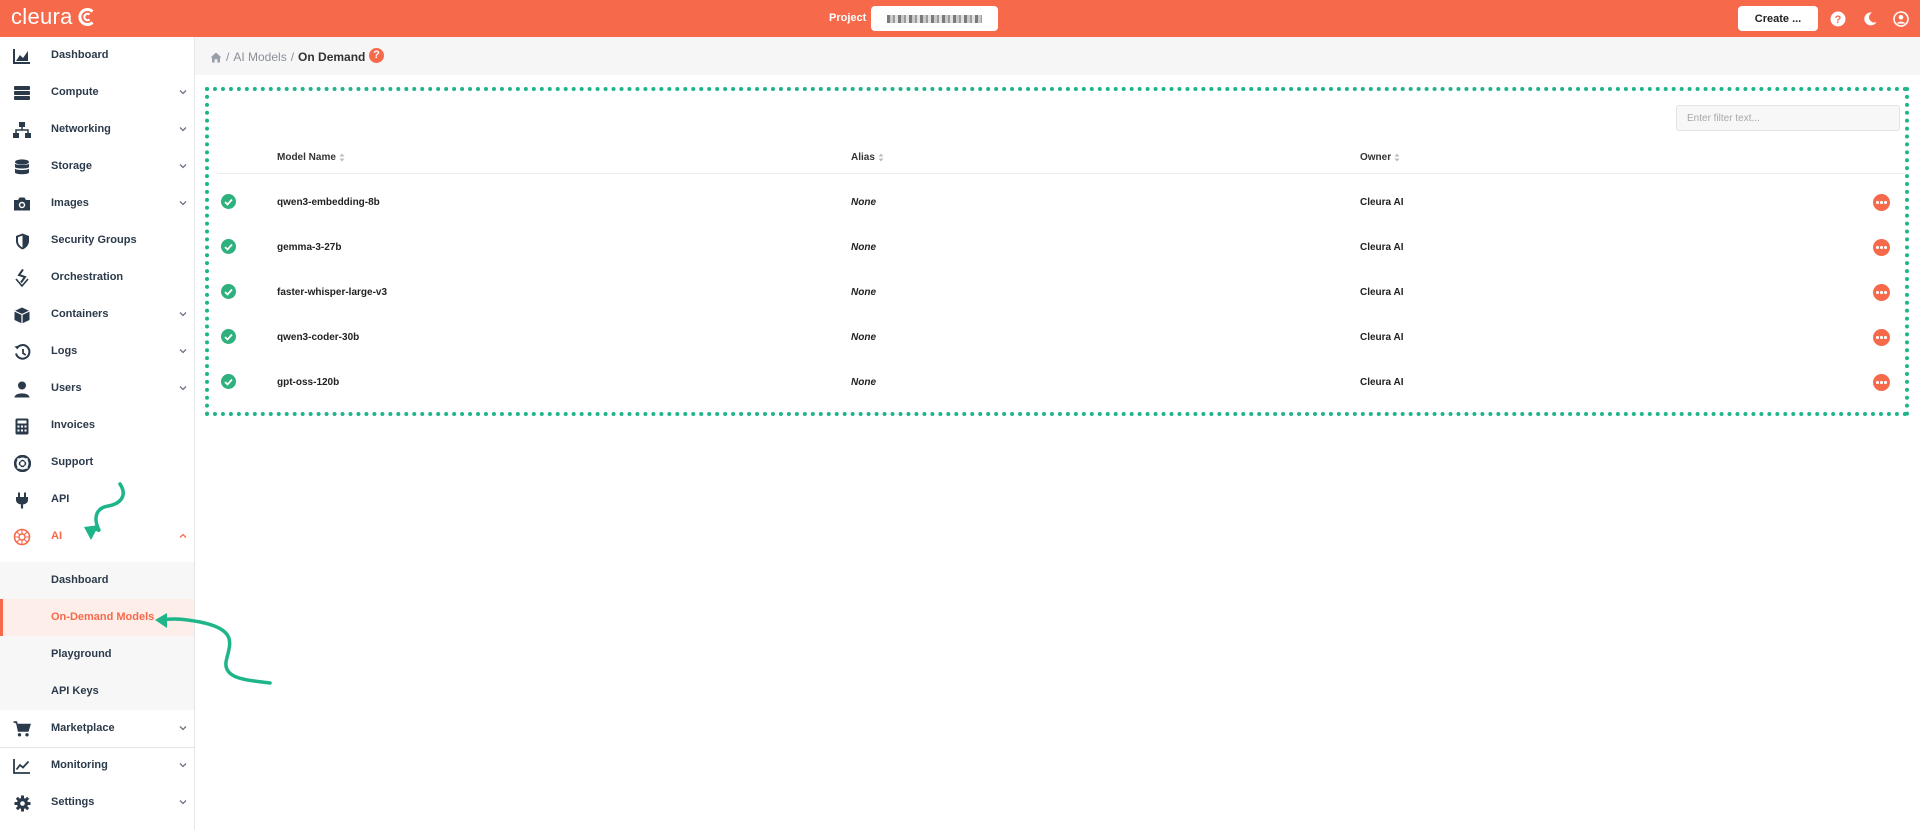 This screenshot has width=1920, height=830. I want to click on sidebar-item-label: Marketplace, so click(83, 728).